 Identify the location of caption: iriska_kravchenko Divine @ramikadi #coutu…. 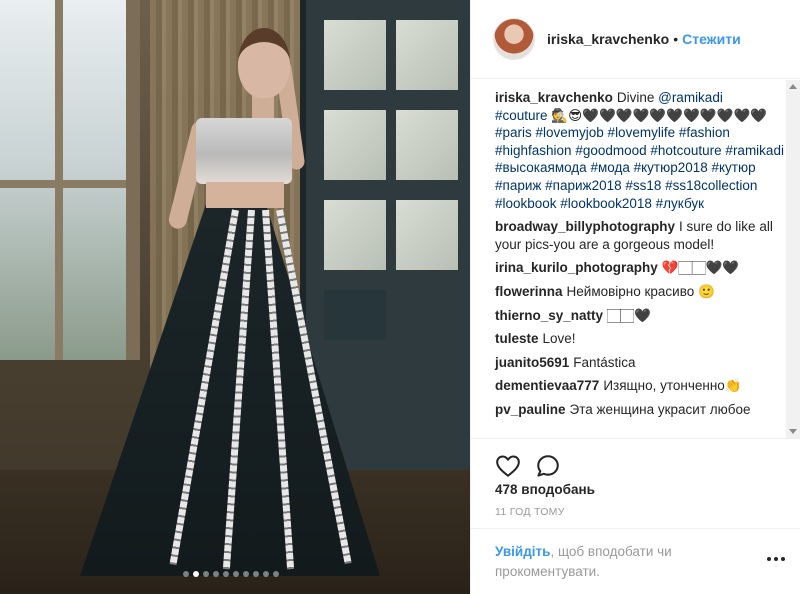
(640, 150).